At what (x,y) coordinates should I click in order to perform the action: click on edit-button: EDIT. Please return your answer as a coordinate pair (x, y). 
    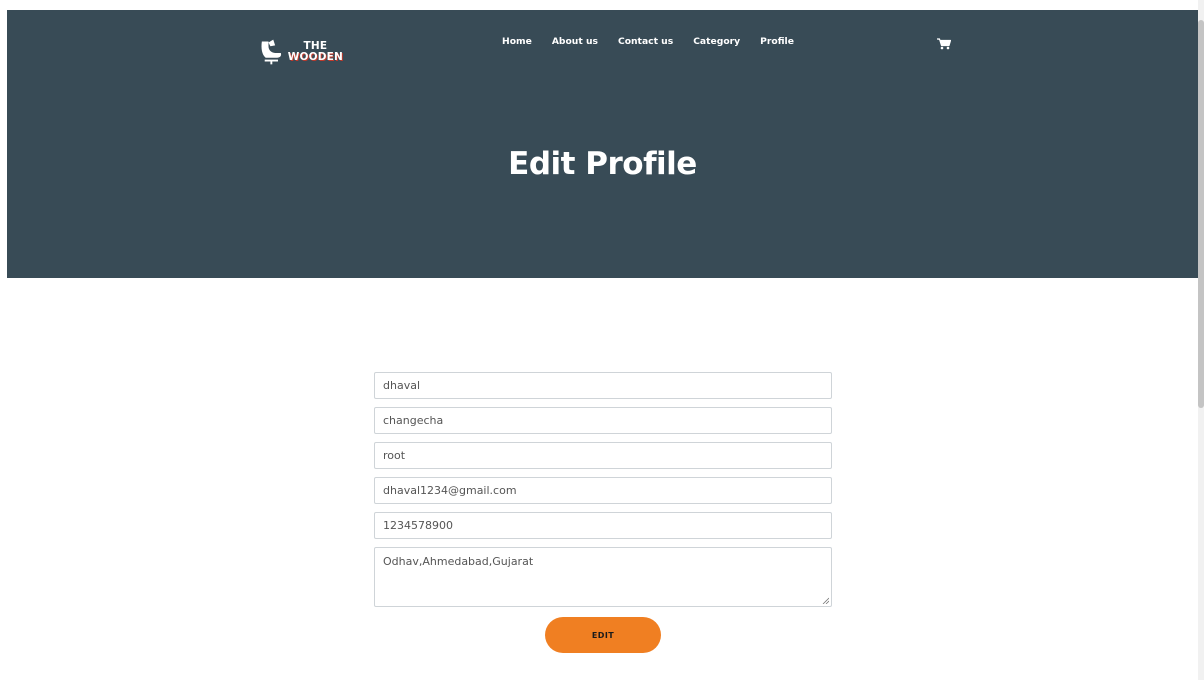
    Looking at the image, I should click on (603, 635).